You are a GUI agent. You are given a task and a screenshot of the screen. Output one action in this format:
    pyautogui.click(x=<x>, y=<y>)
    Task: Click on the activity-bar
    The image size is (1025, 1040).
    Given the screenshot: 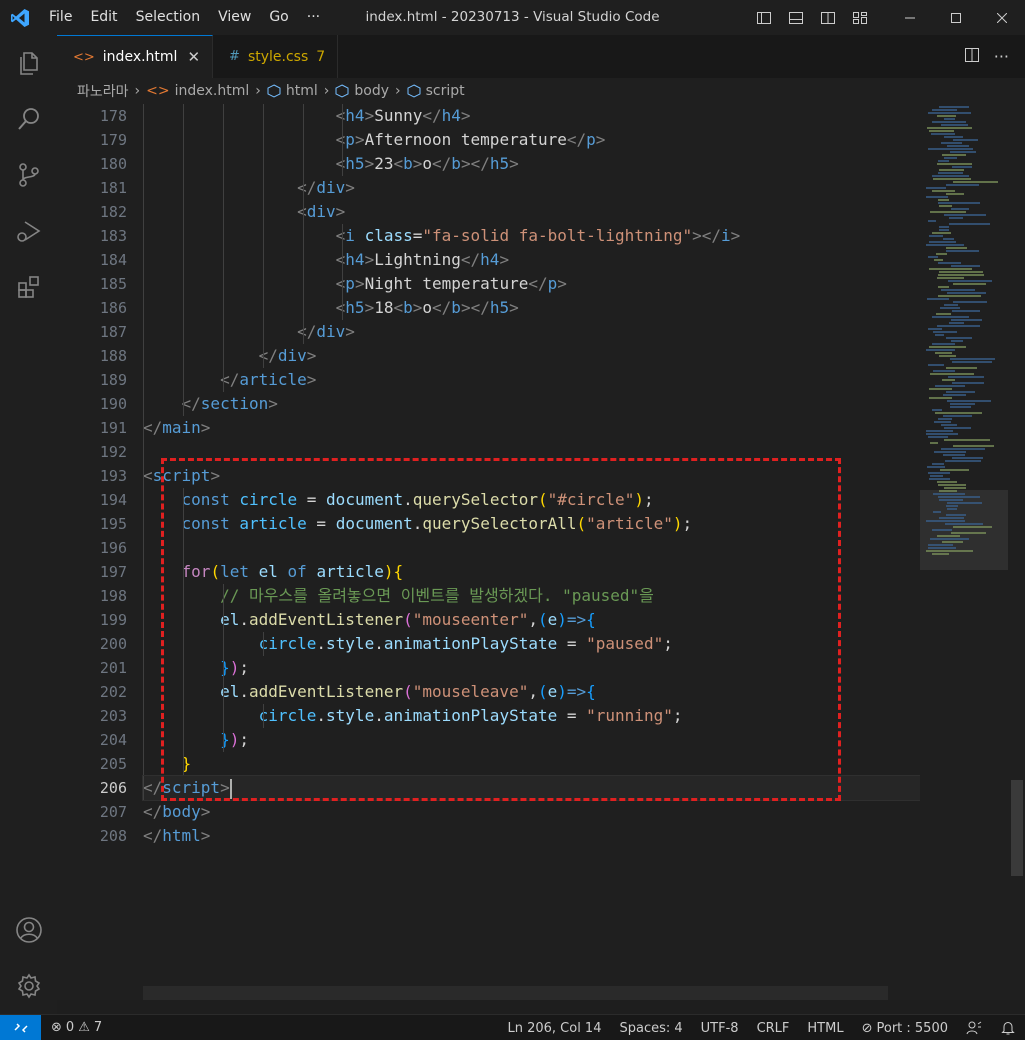 What is the action you would take?
    pyautogui.click(x=28, y=524)
    